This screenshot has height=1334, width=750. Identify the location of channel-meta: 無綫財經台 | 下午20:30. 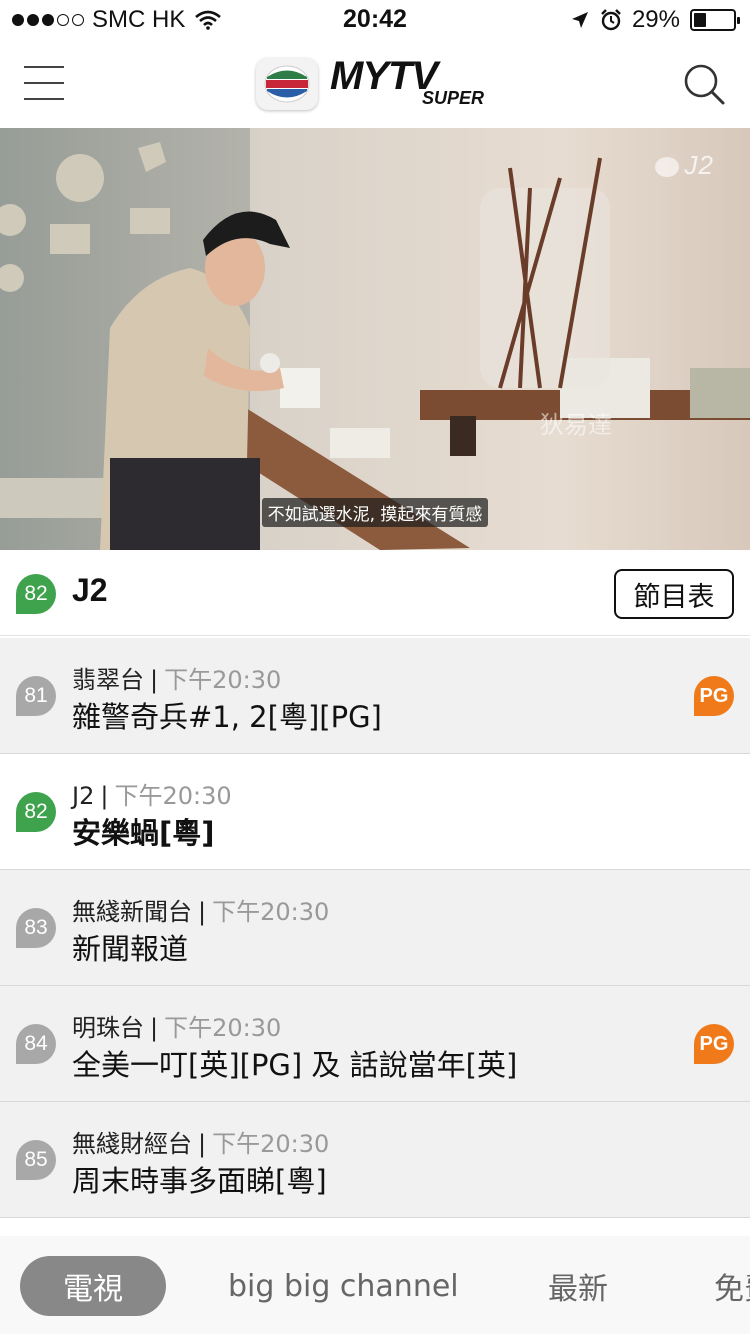
(200, 1141).